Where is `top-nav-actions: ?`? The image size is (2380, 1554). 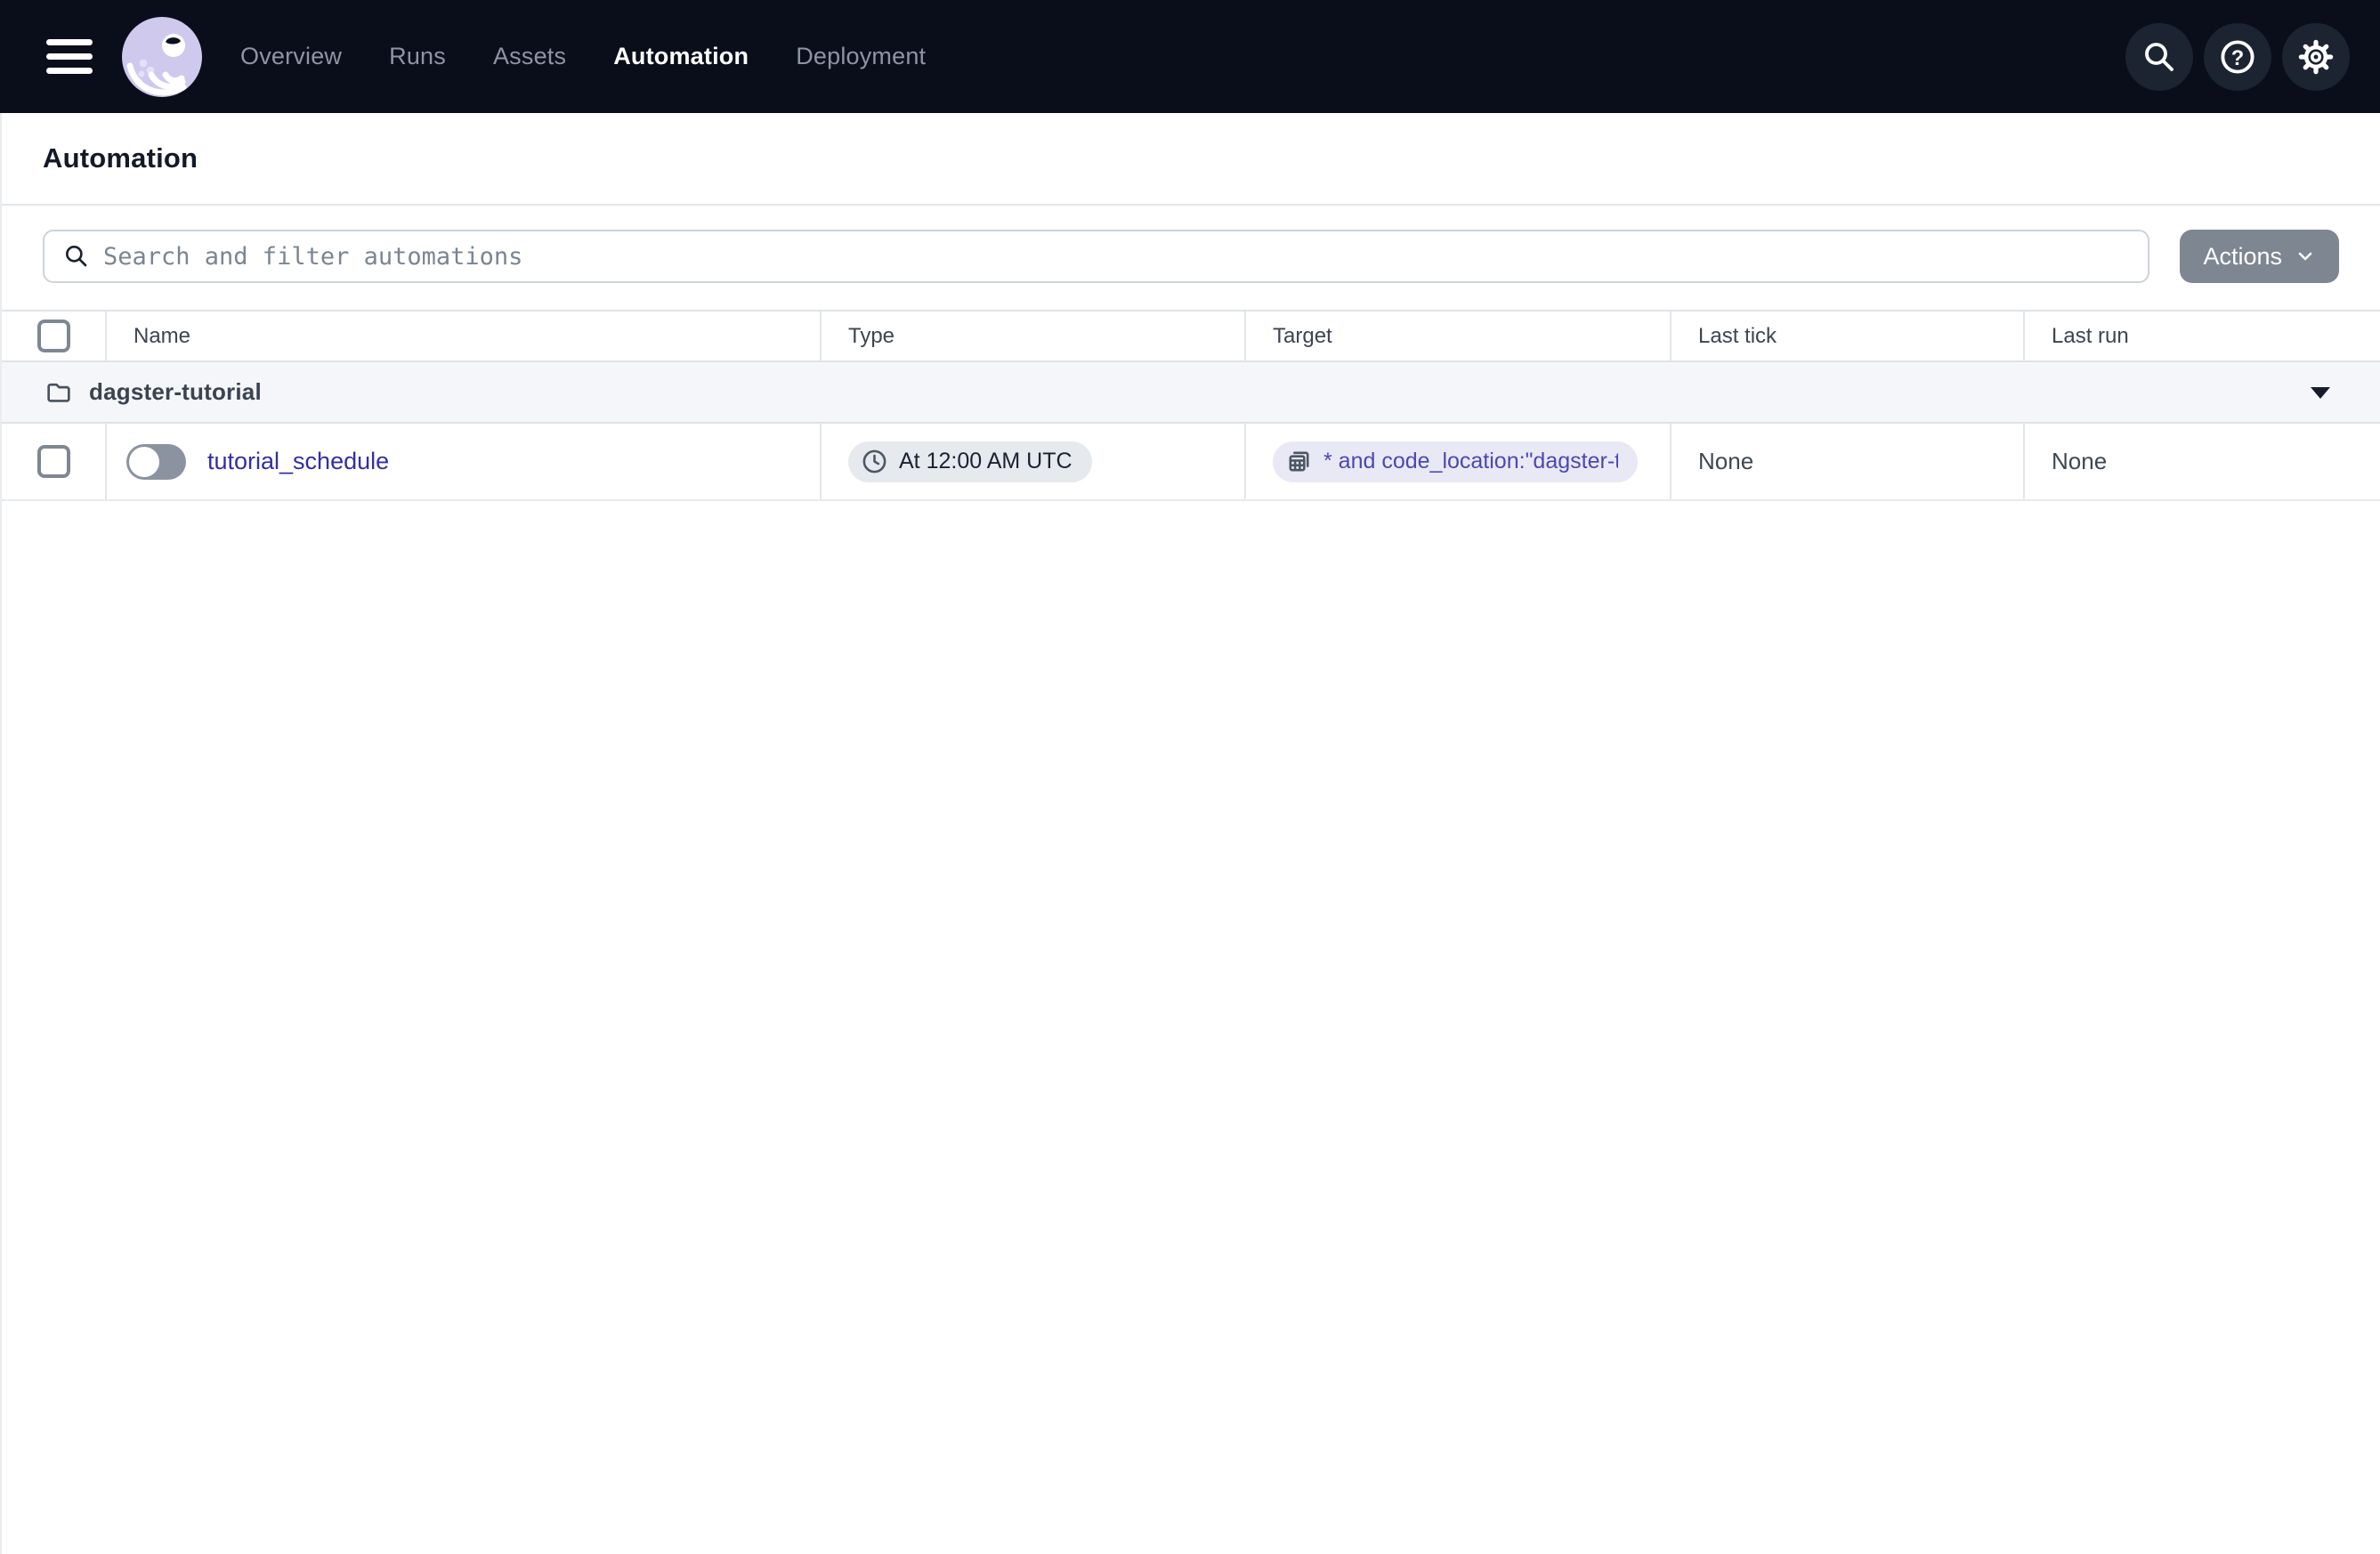 top-nav-actions: ? is located at coordinates (2237, 56).